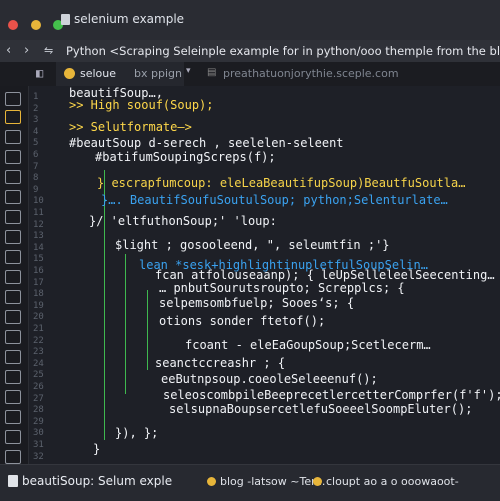 The width and height of the screenshot is (500, 501). I want to click on status-file: beautiSoup: Selum exple, so click(97, 481).